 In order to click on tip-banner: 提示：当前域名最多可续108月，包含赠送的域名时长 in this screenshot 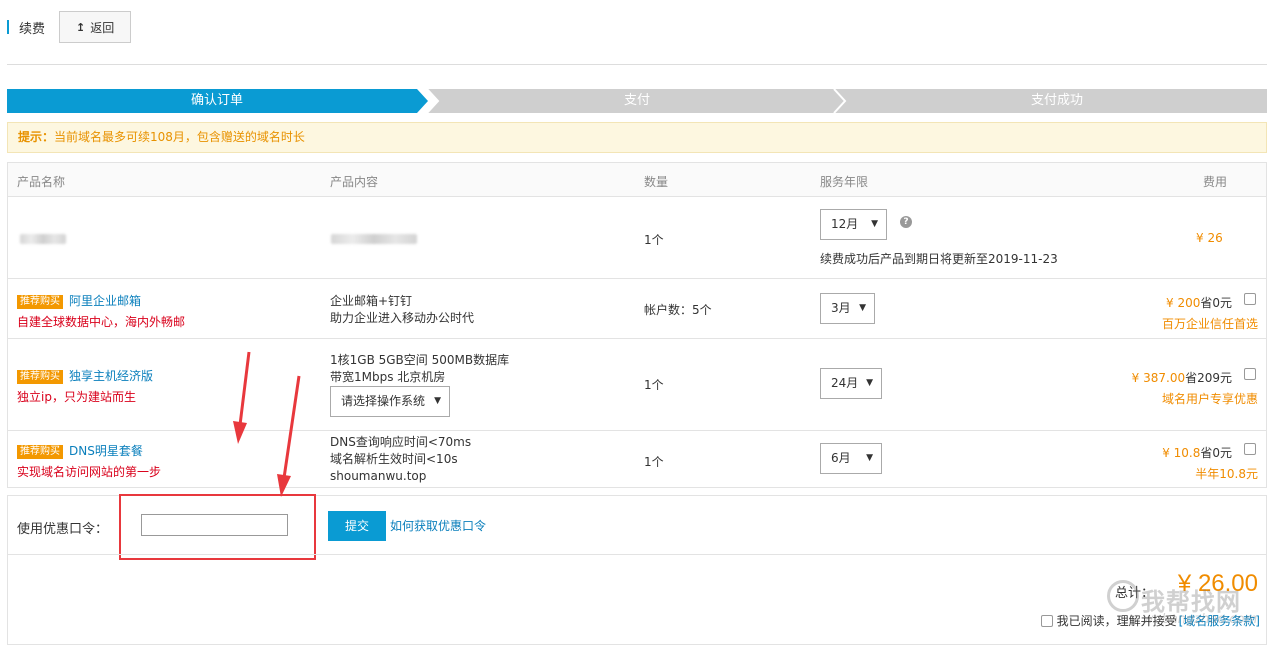, I will do `click(637, 137)`.